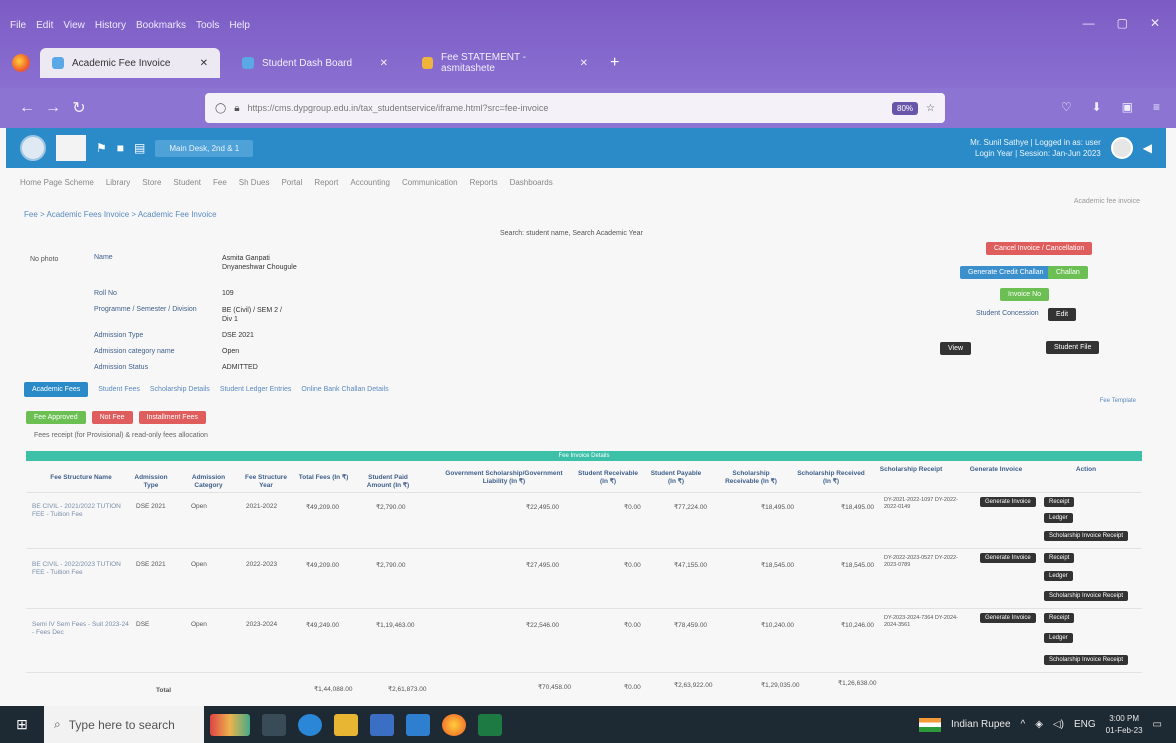 This screenshot has width=1176, height=743. What do you see at coordinates (1147, 148) in the screenshot?
I see `logout-icon: ◀` at bounding box center [1147, 148].